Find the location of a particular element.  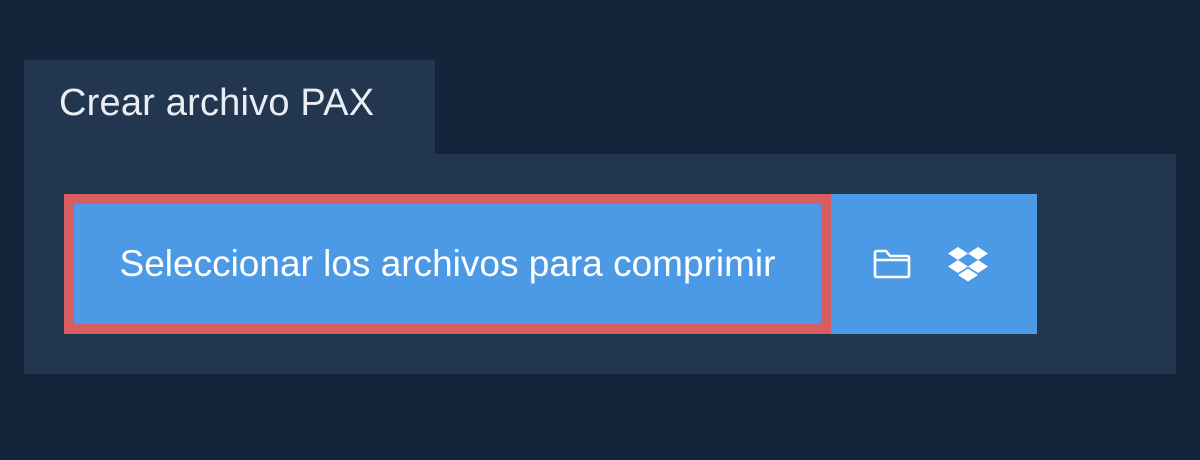

tab-create-pax: Crear archivo PAX is located at coordinates (229, 107).